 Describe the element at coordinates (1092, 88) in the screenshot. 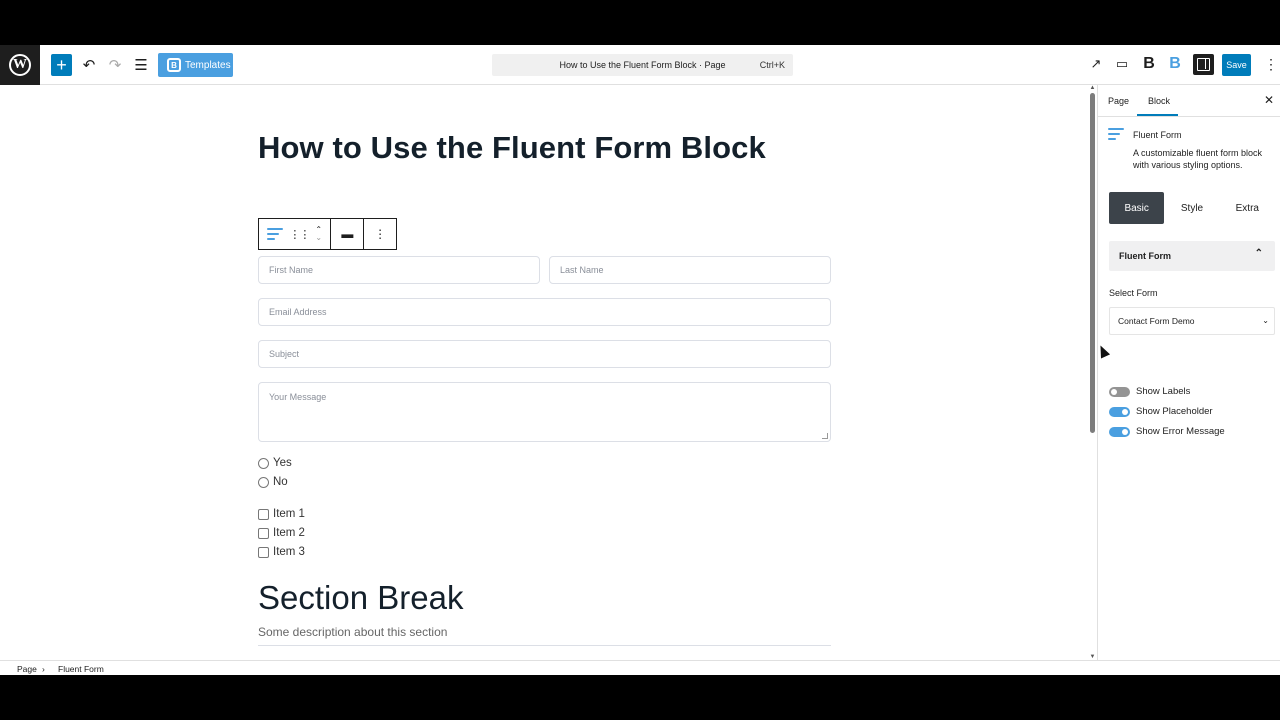

I see `scroll-up-icon: ▲` at that location.